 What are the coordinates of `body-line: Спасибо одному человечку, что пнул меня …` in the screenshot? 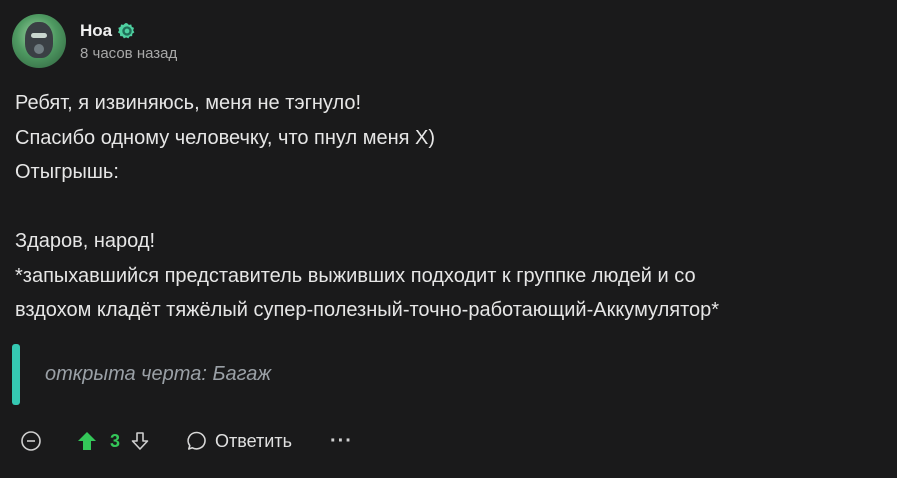 It's located at (225, 137).